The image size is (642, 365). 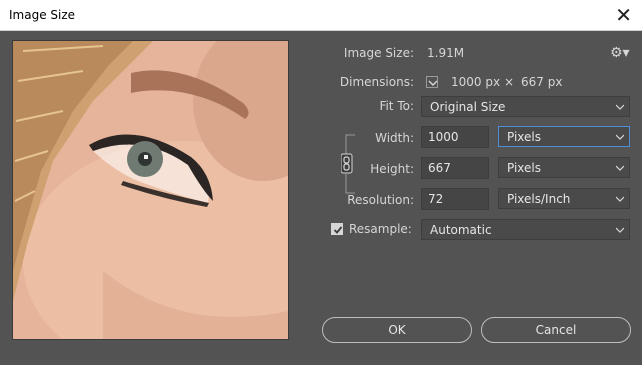 I want to click on dimensions-times: ×, so click(x=509, y=82).